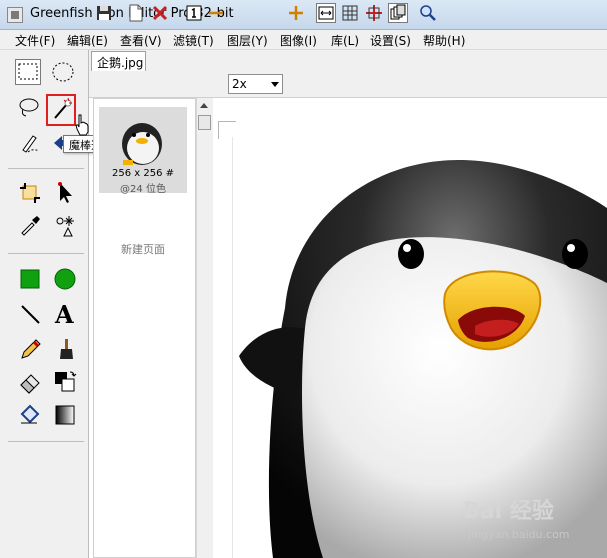  I want to click on eyedropper-tool, so click(30, 225).